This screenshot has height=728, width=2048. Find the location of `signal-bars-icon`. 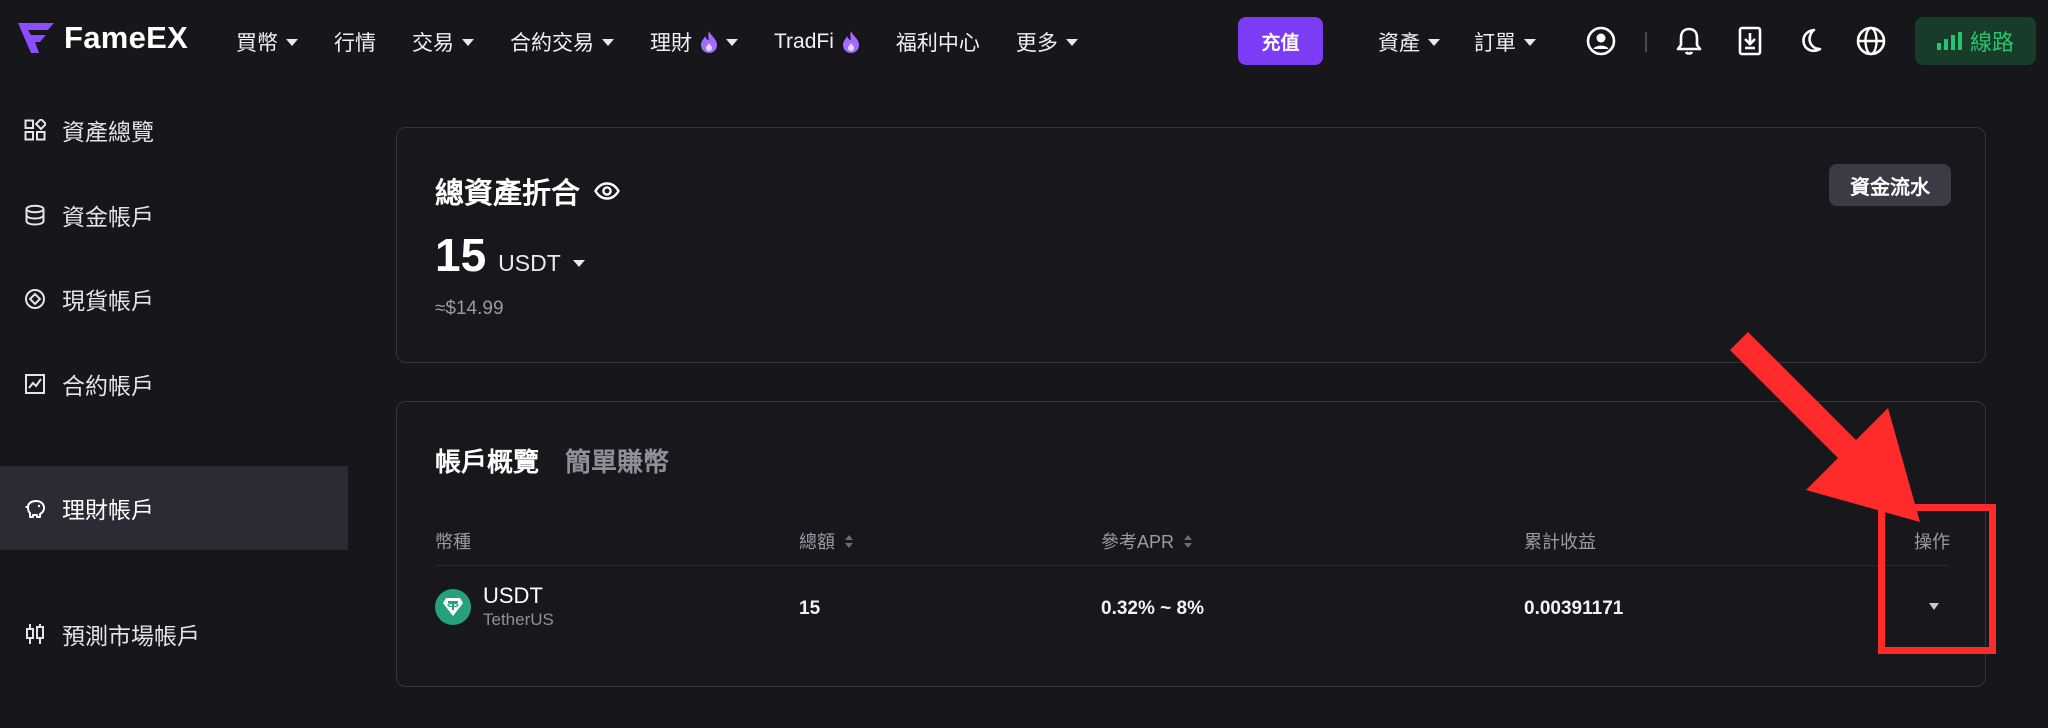

signal-bars-icon is located at coordinates (1949, 41).